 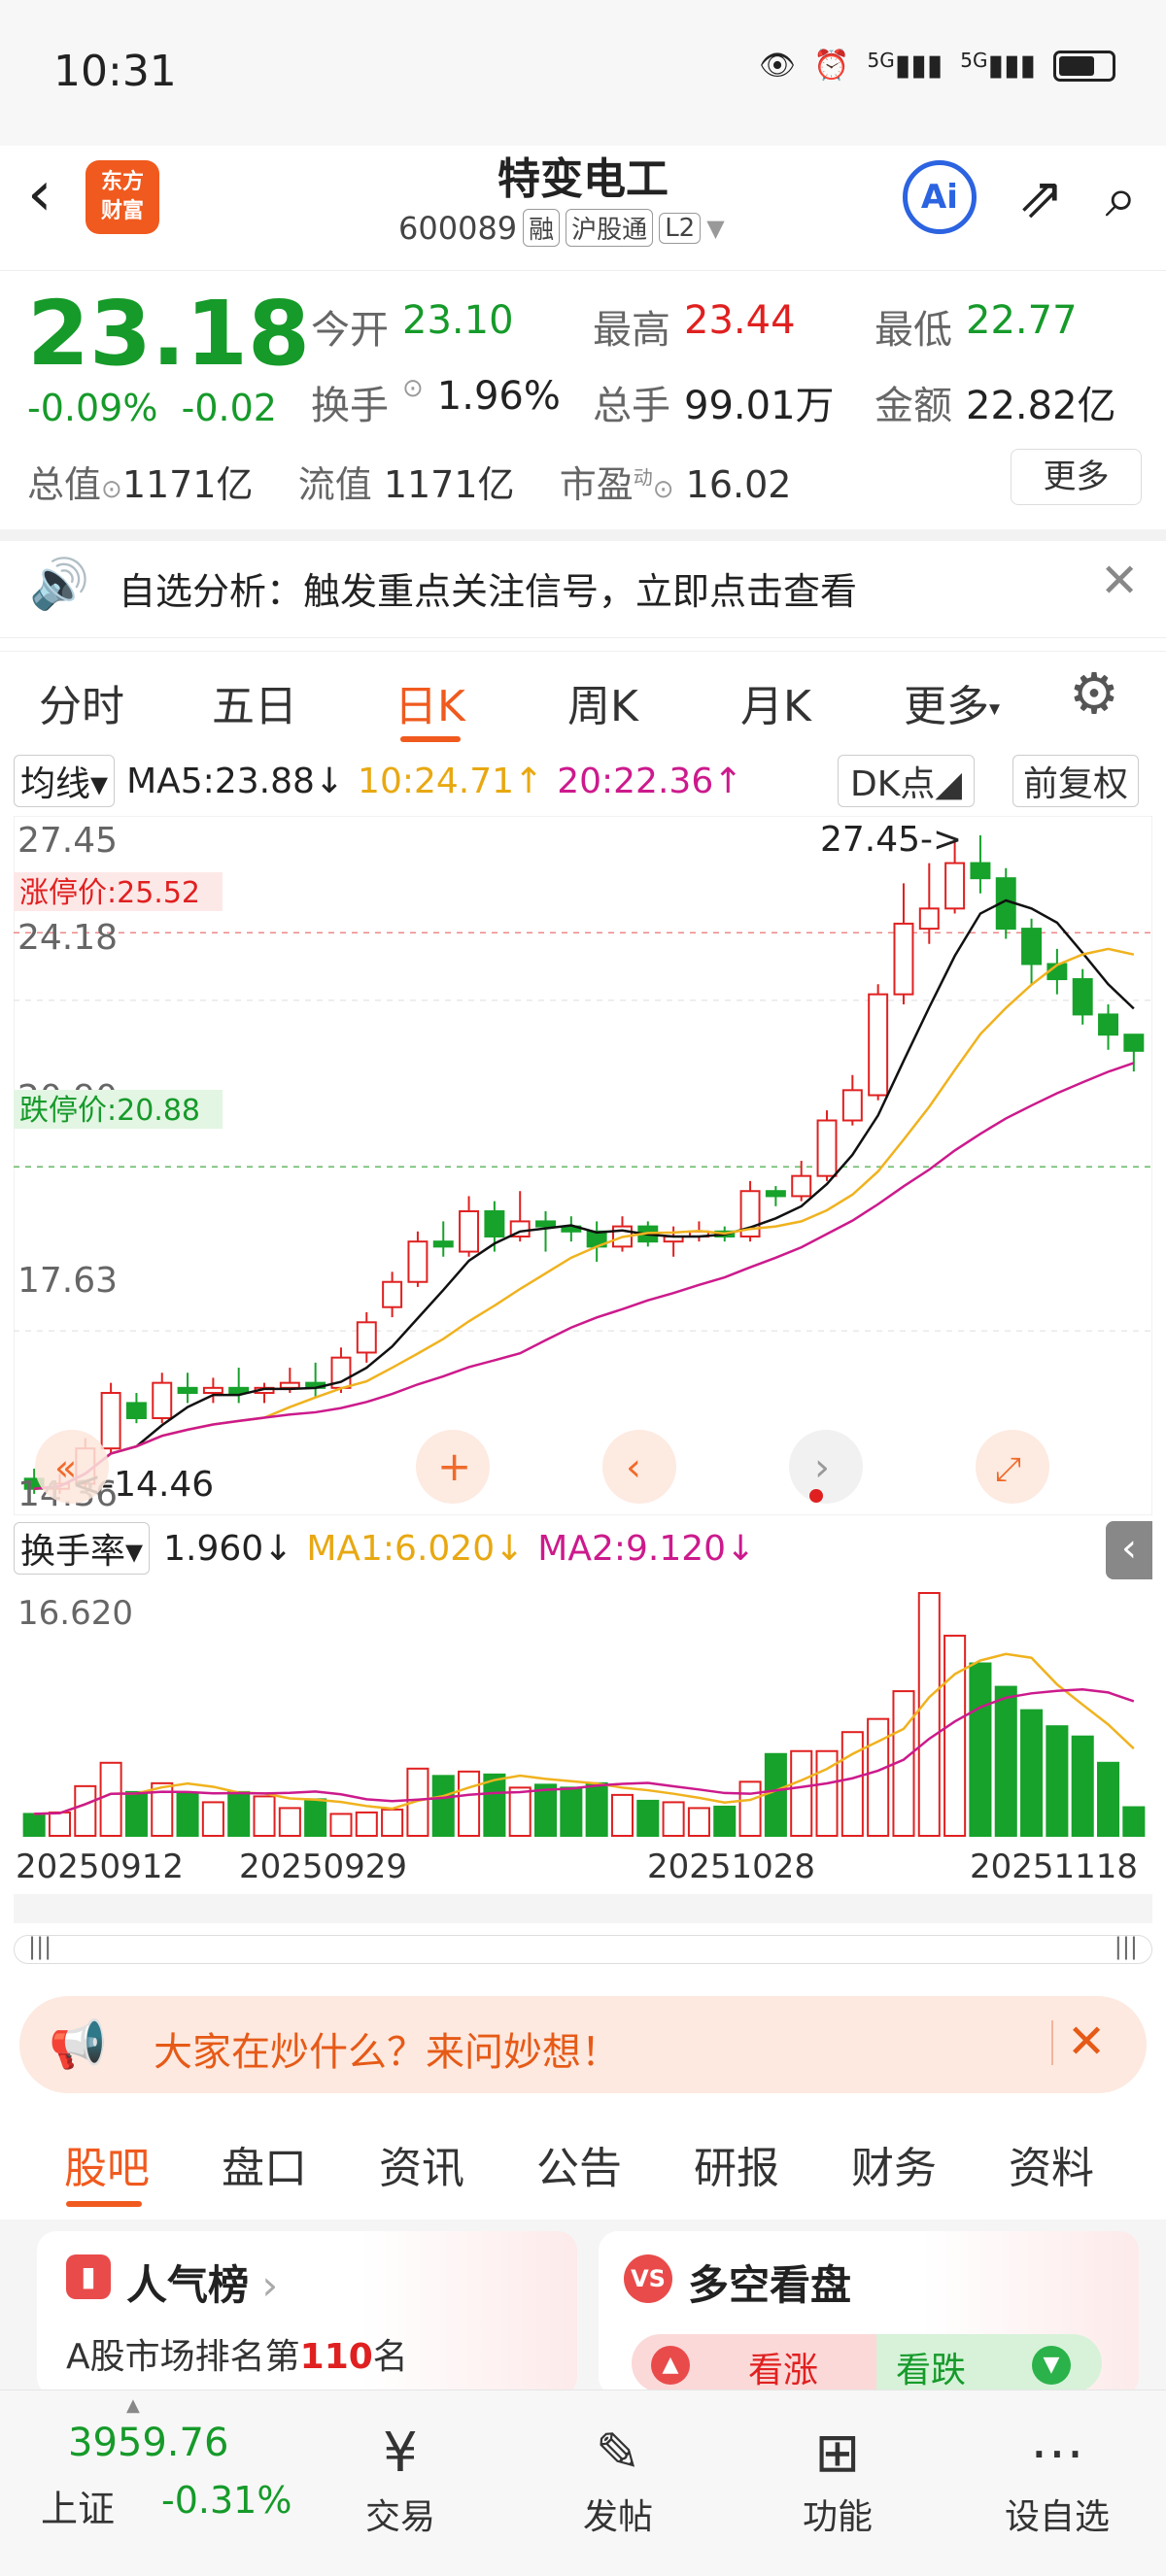 What do you see at coordinates (759, 406) in the screenshot?
I see `volume-value: 99.01万` at bounding box center [759, 406].